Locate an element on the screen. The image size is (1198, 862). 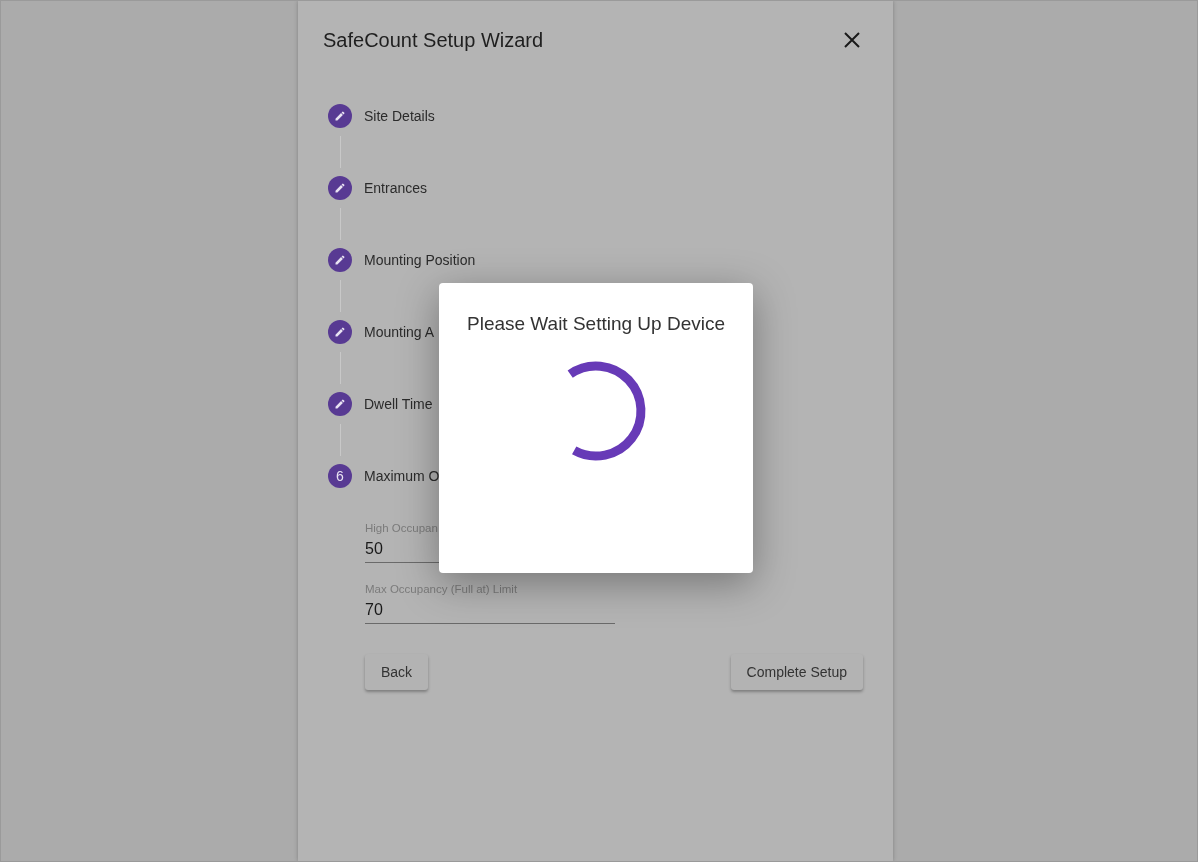
step-number: 6 is located at coordinates (340, 476).